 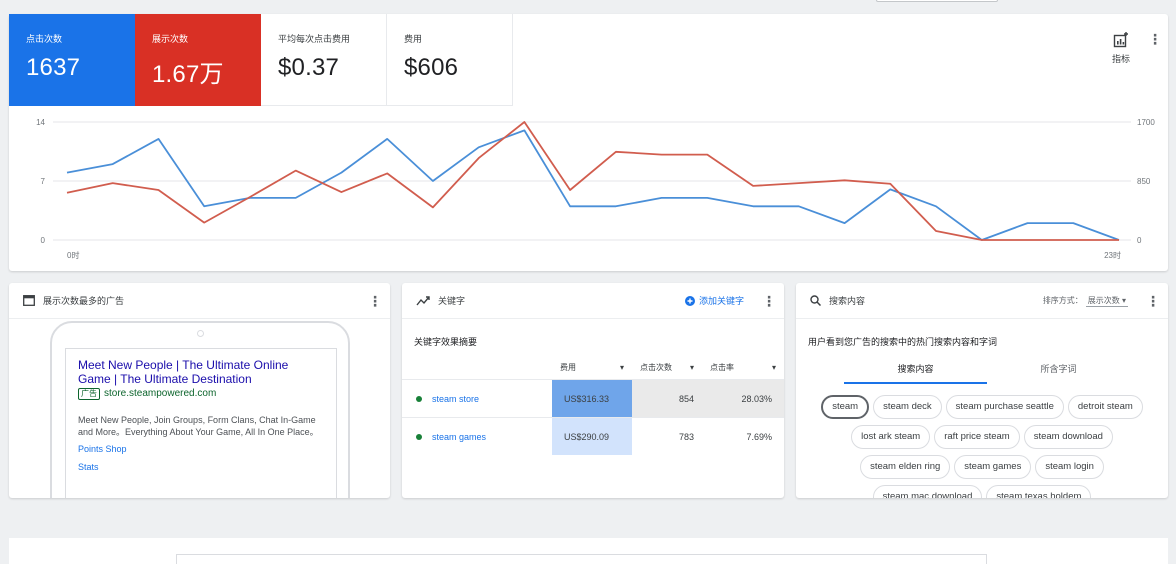 I want to click on search-term-chip: steam purchase seattle, so click(x=1004, y=407).